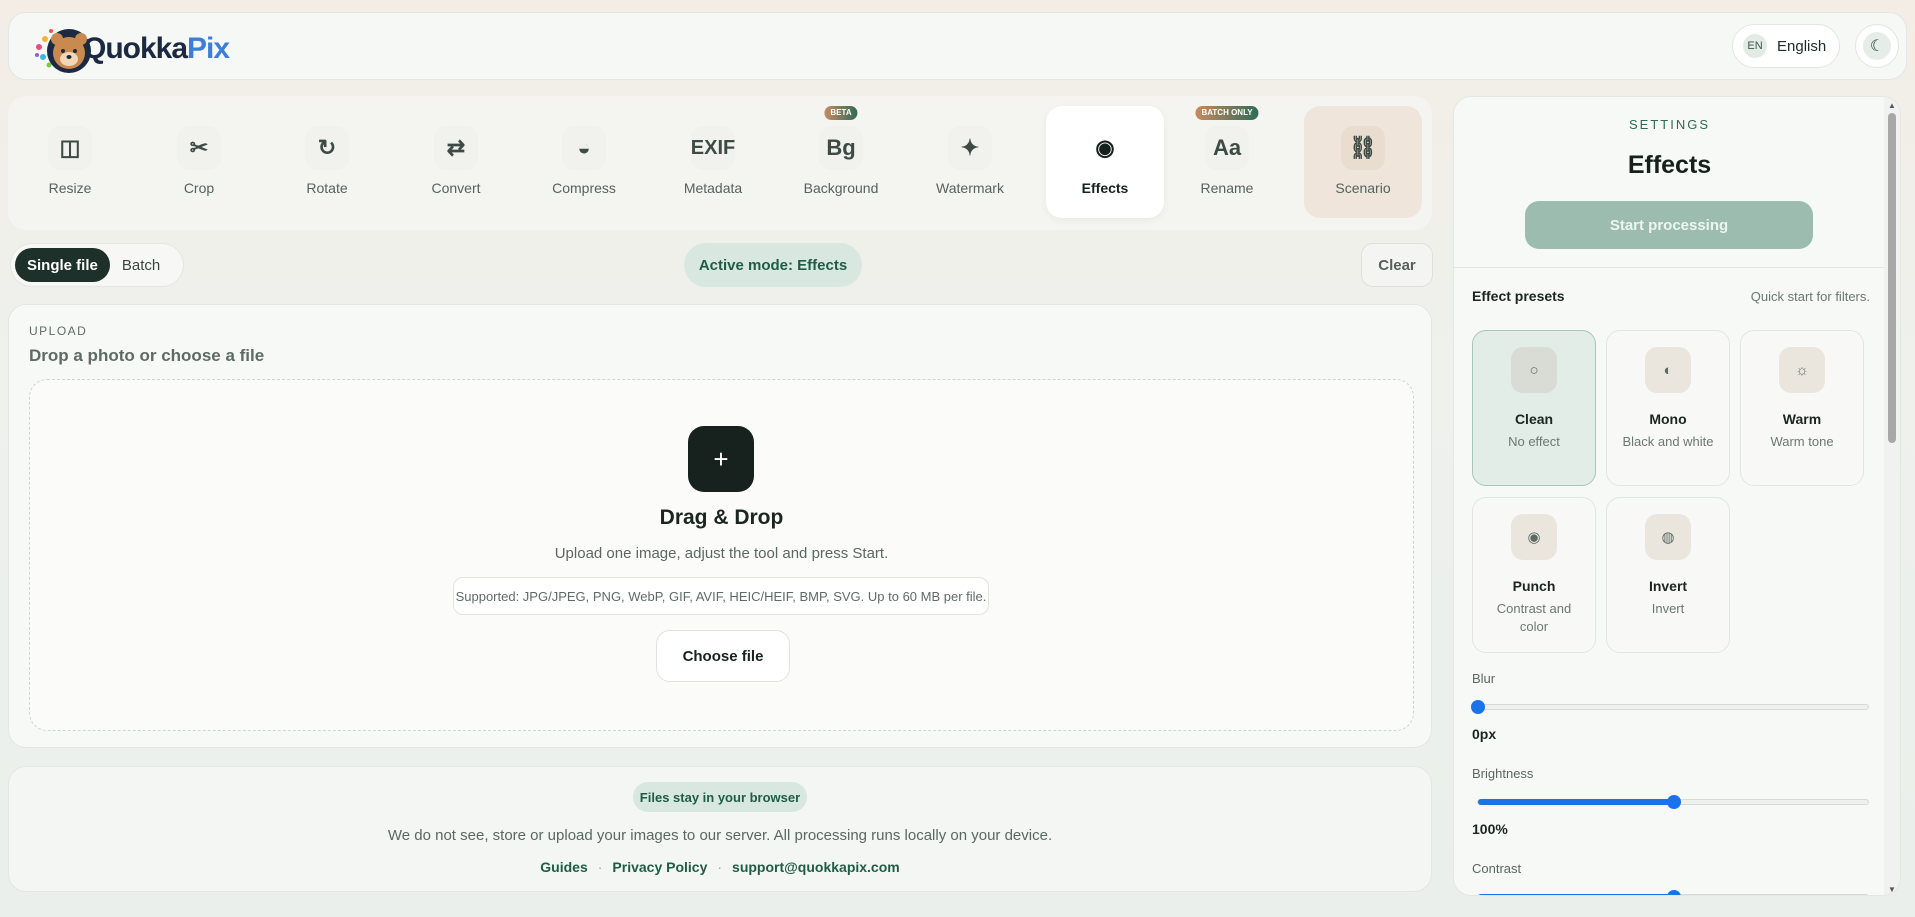  Describe the element at coordinates (841, 162) in the screenshot. I see `tool-background: BETA Bg Background` at that location.